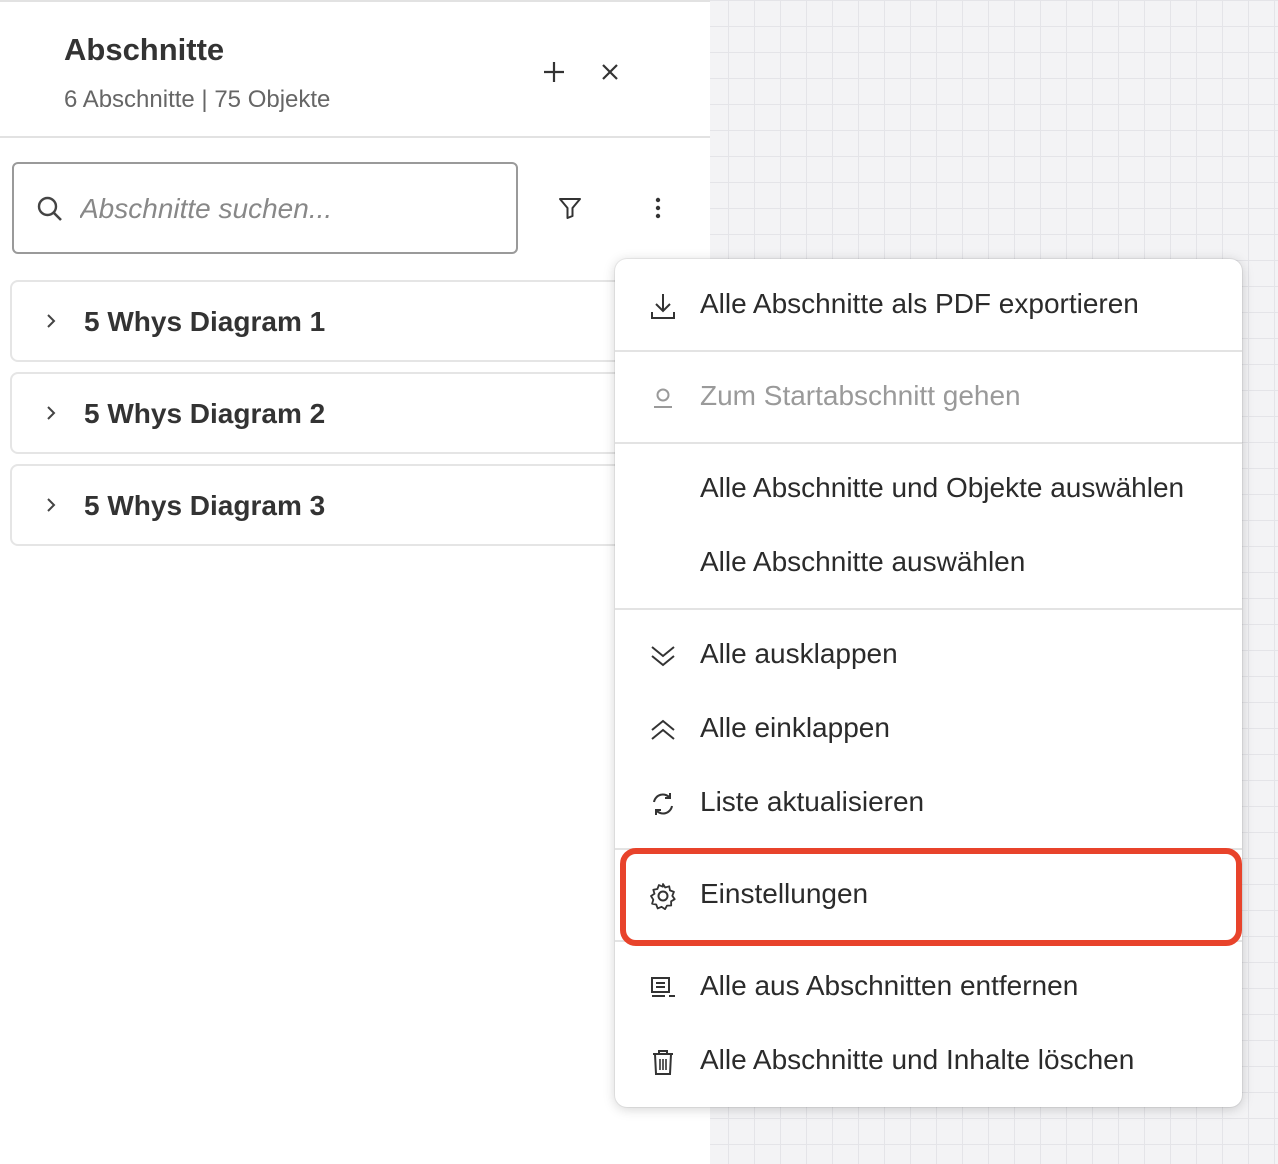 This screenshot has width=1278, height=1164. What do you see at coordinates (205, 413) in the screenshot?
I see `section-label: 5 Whys Diagram 2` at bounding box center [205, 413].